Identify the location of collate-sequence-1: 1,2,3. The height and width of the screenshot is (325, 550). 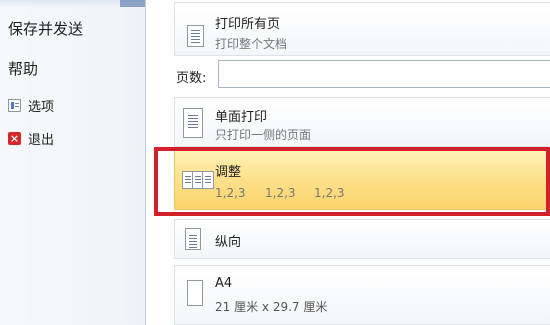
(230, 193).